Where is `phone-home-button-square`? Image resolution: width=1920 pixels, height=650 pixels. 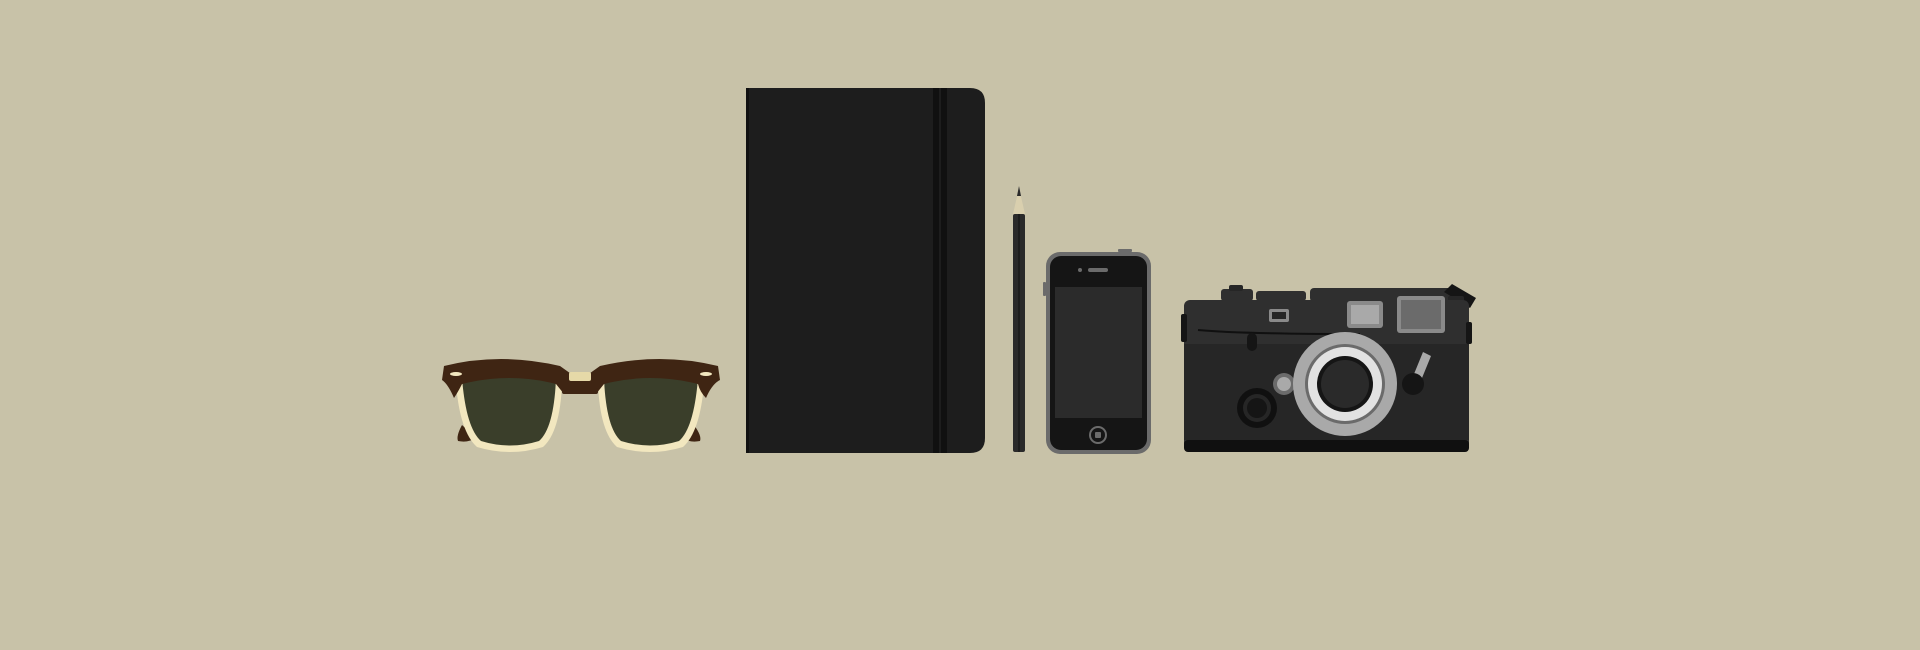 phone-home-button-square is located at coordinates (1098, 435).